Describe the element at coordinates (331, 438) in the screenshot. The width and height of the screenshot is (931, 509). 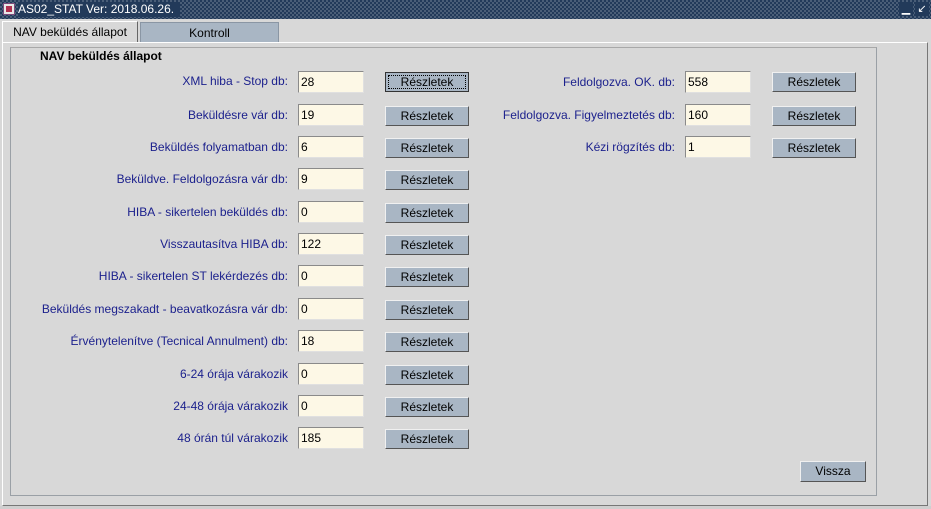
I see `field-48-oran-tul-varakozik: 185` at that location.